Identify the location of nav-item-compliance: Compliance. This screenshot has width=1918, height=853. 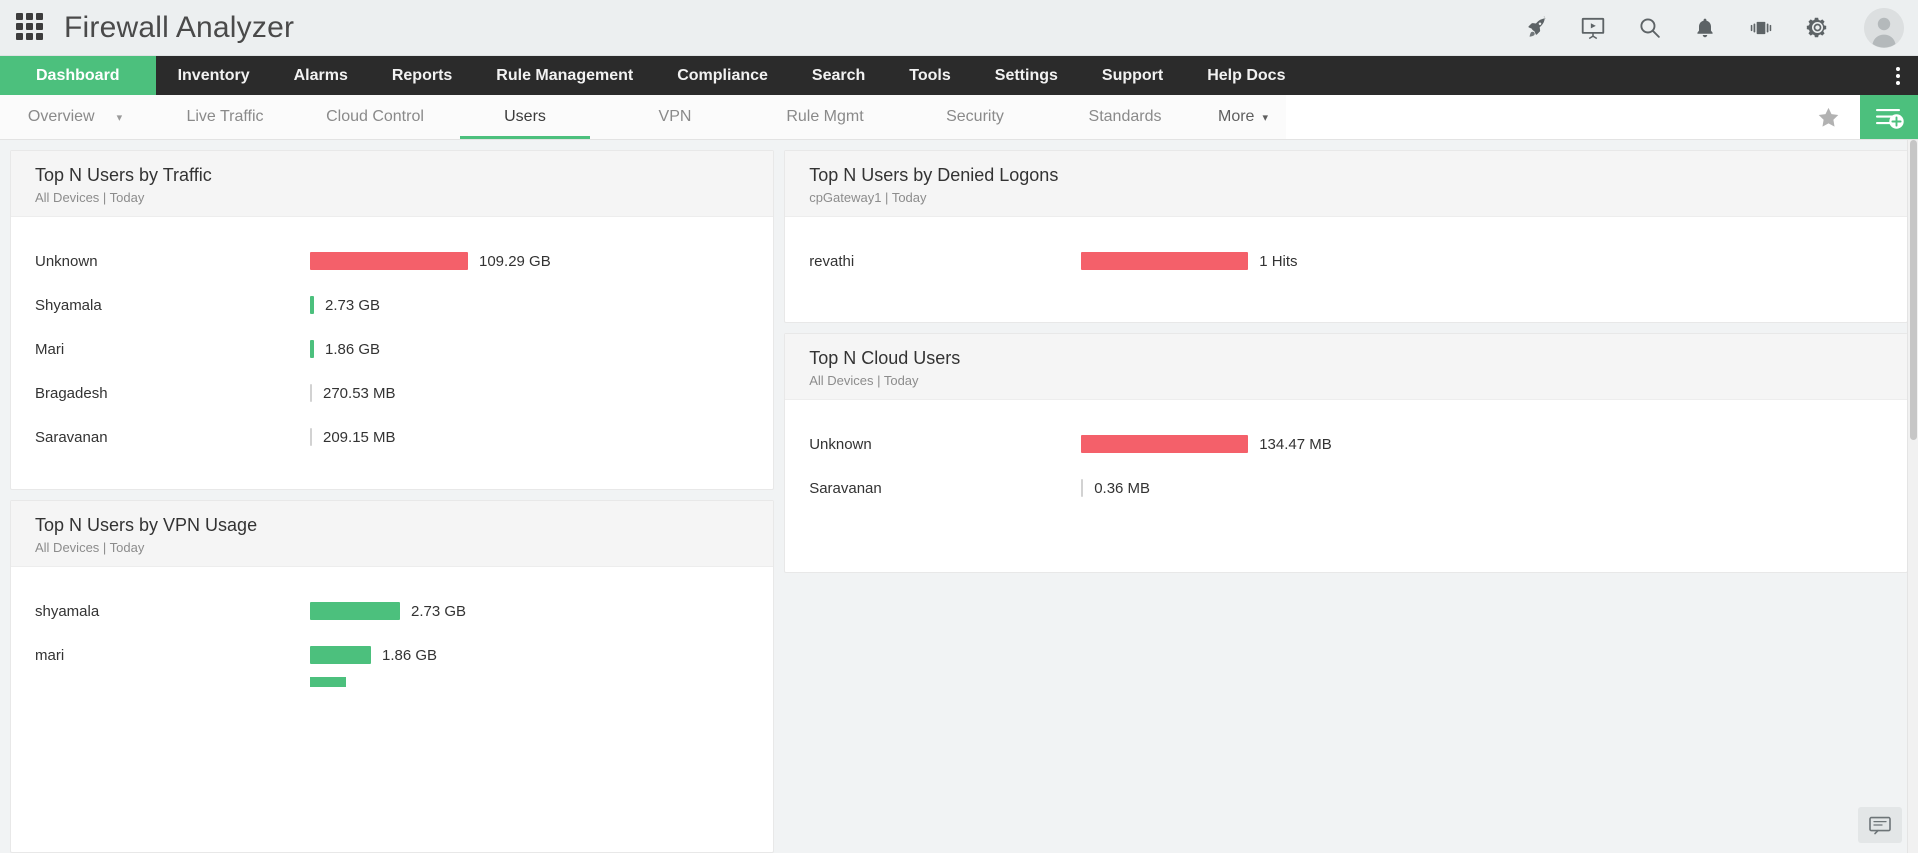
(722, 75).